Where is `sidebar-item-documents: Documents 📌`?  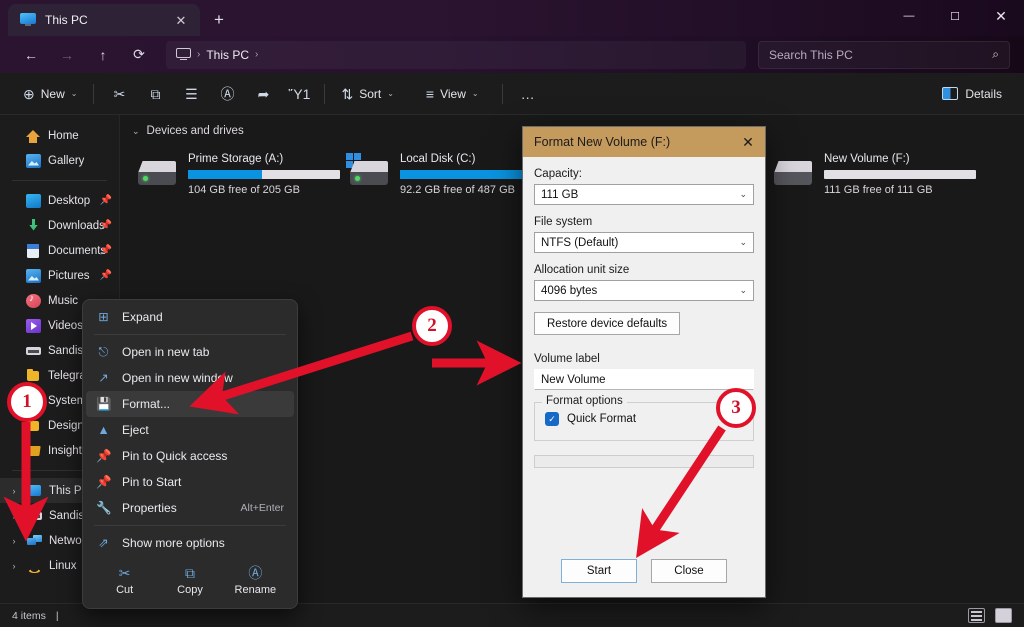
sidebar-item-documents: Documents 📌 is located at coordinates (59, 250).